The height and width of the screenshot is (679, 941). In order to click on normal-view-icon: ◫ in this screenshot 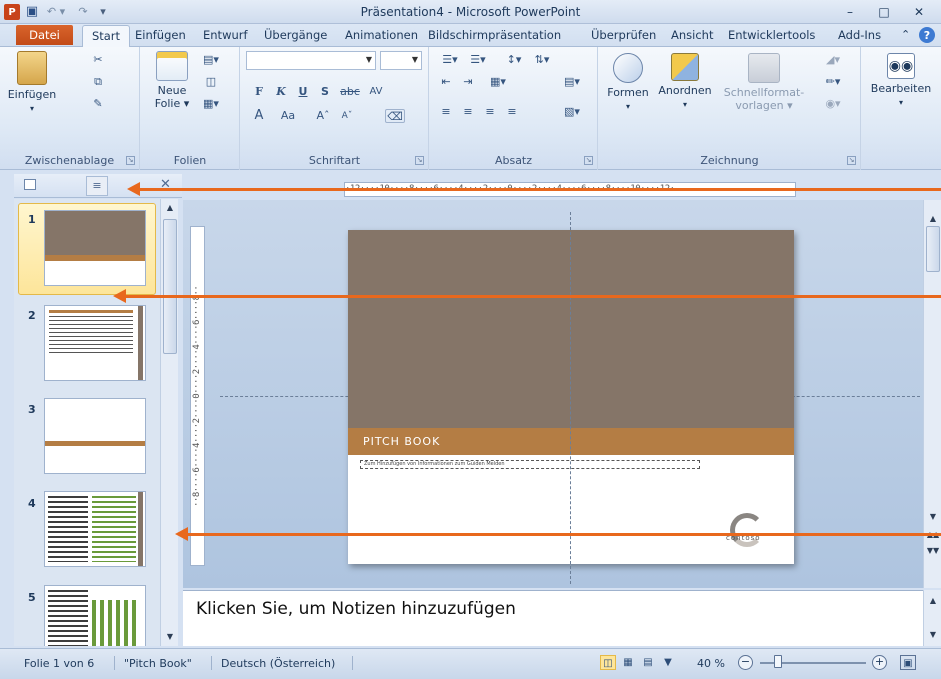, I will do `click(608, 662)`.